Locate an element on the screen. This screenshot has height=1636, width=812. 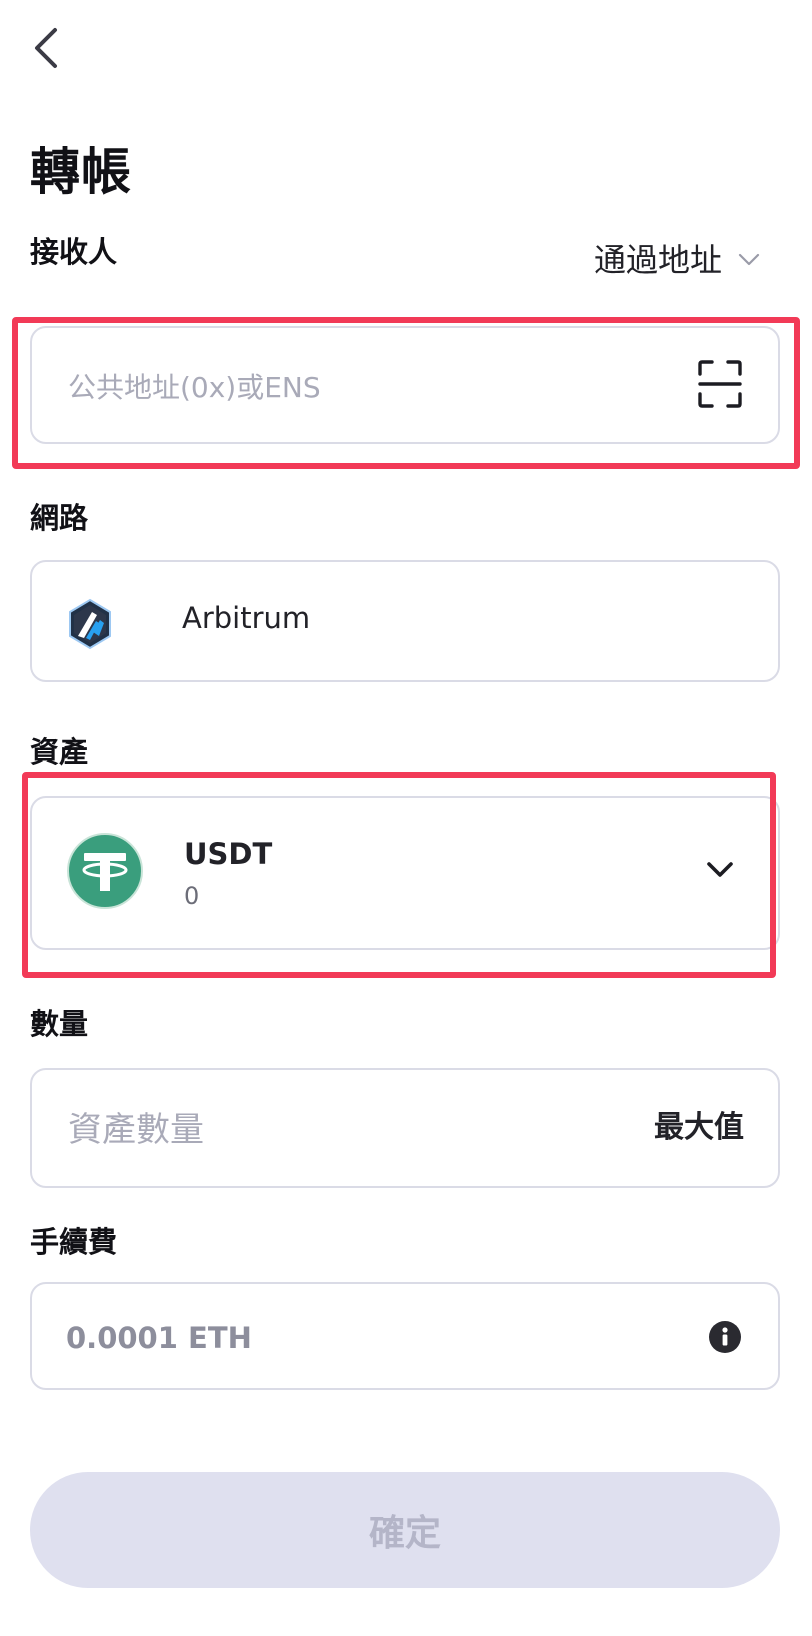
scan-qr-button is located at coordinates (720, 384).